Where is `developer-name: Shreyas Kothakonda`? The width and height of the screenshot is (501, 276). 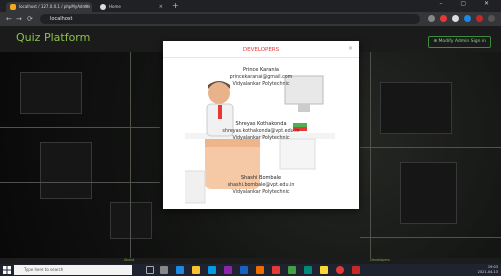
developer-name: Shreyas Kothakonda is located at coordinates (261, 124).